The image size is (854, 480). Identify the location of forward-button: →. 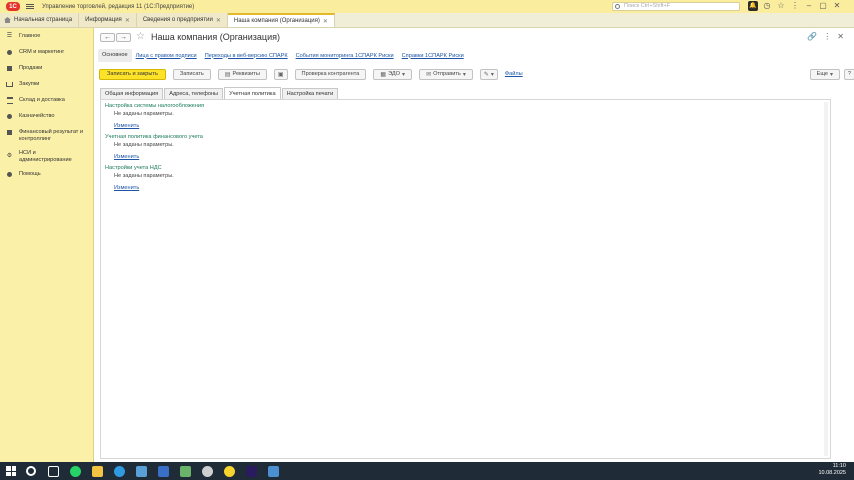
(123, 37).